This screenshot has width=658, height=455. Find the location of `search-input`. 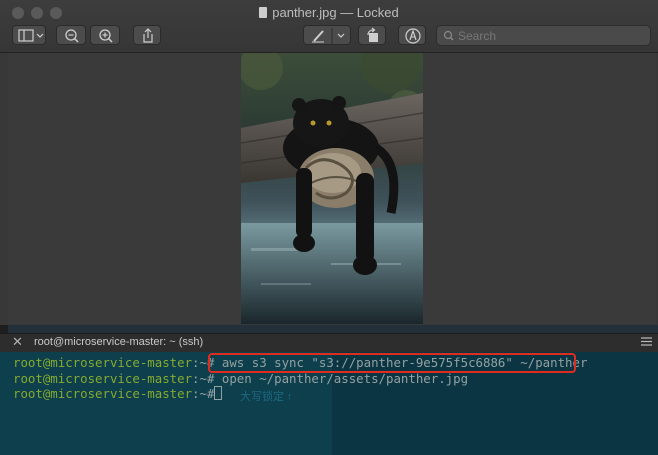

search-input is located at coordinates (550, 36).